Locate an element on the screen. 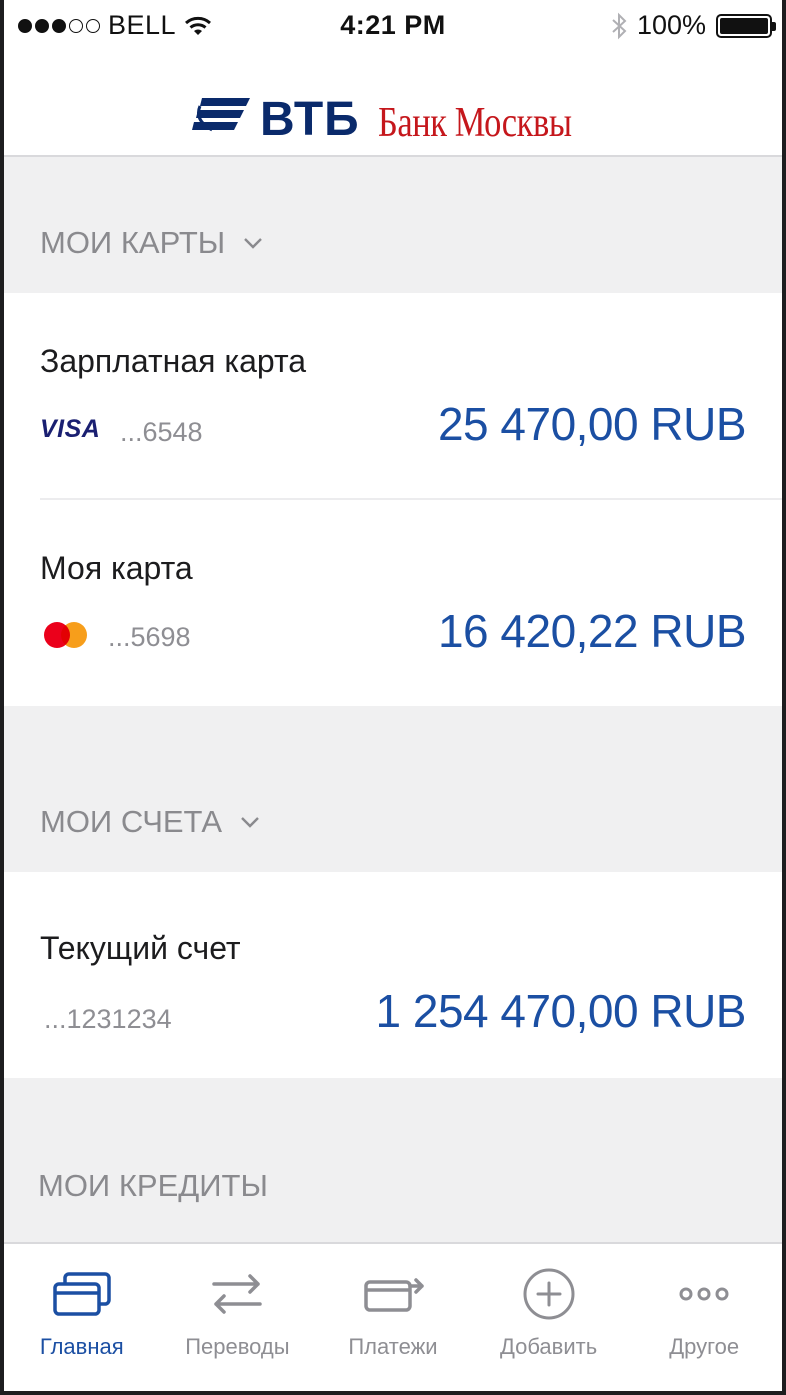  card-balance: 16 420,22 RUB is located at coordinates (592, 631).